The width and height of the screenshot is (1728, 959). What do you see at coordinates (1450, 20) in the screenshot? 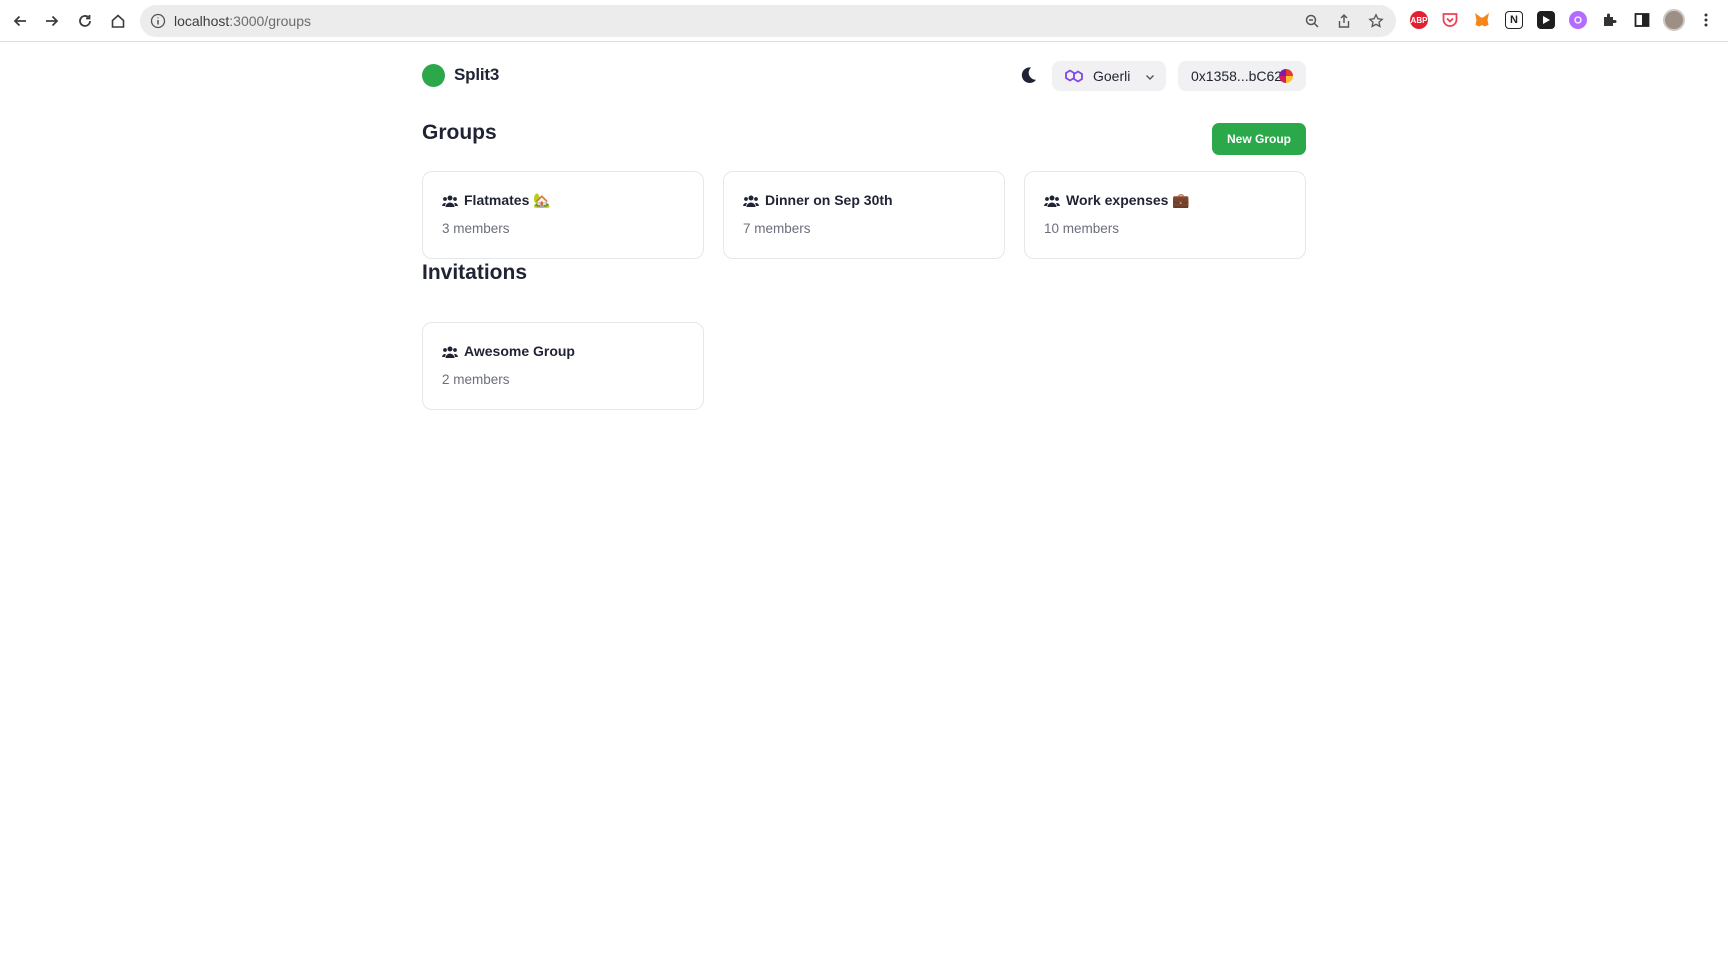
I see `pocket-icon` at bounding box center [1450, 20].